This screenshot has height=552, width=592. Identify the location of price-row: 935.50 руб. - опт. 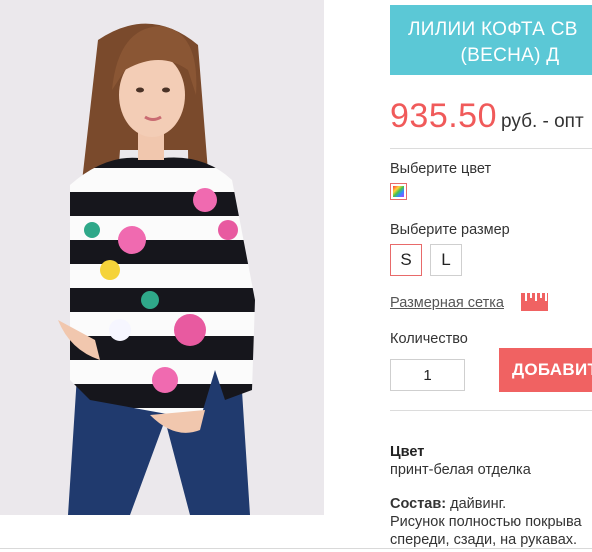
(487, 116).